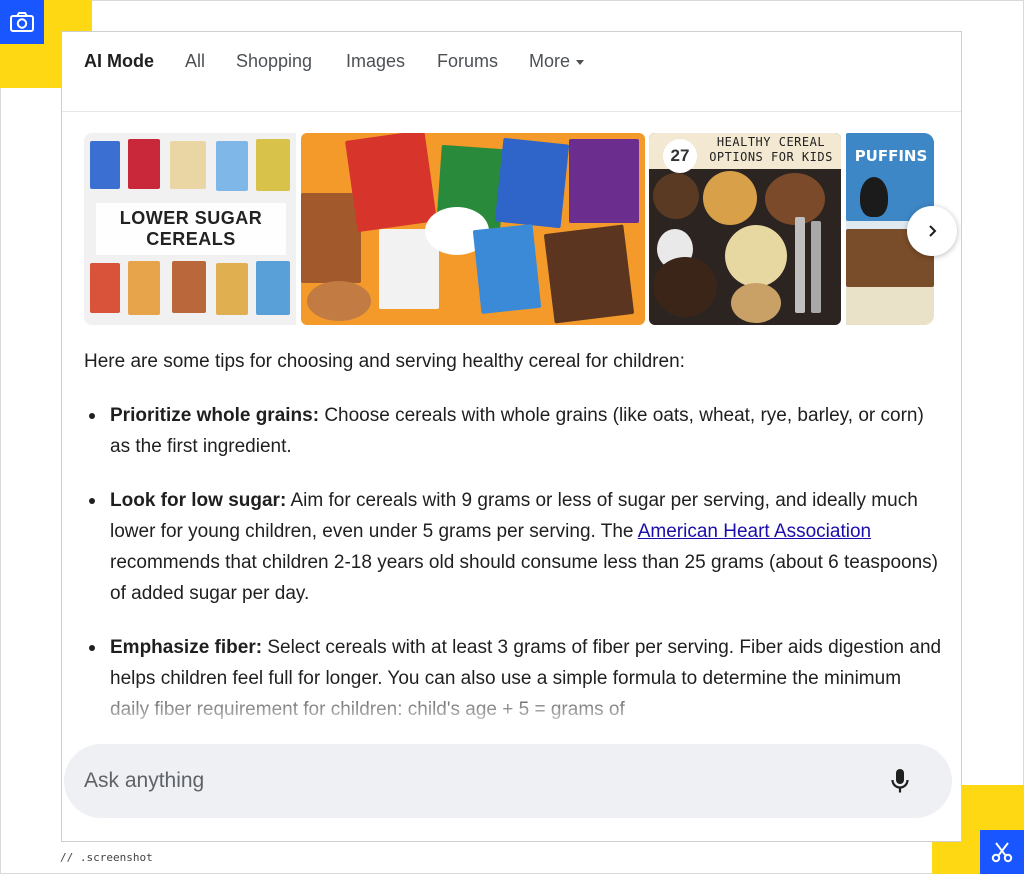  What do you see at coordinates (119, 61) in the screenshot?
I see `tab-ai-mode: AI Mode` at bounding box center [119, 61].